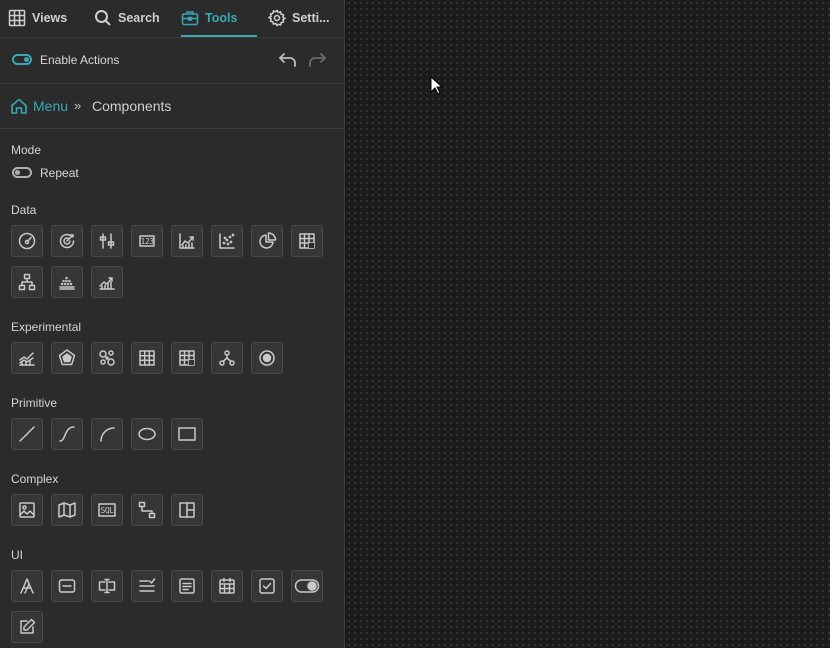 The height and width of the screenshot is (648, 830). I want to click on calendar-icon, so click(227, 585).